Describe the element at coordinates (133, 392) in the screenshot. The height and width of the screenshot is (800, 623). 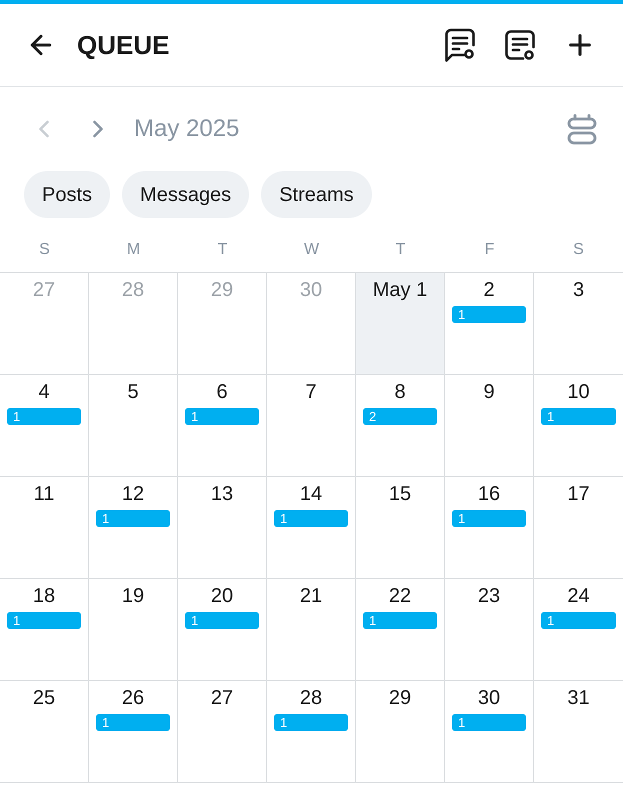
I see `day-number: 5` at that location.